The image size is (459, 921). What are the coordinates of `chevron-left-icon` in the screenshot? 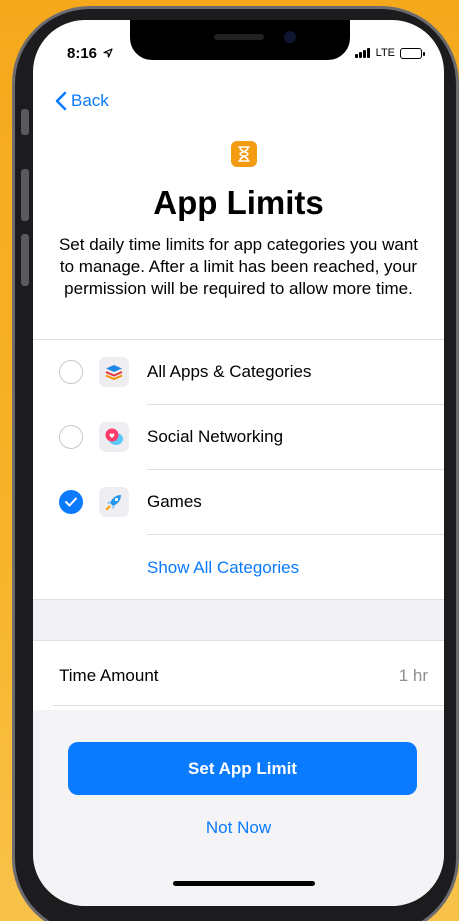 It's located at (61, 101).